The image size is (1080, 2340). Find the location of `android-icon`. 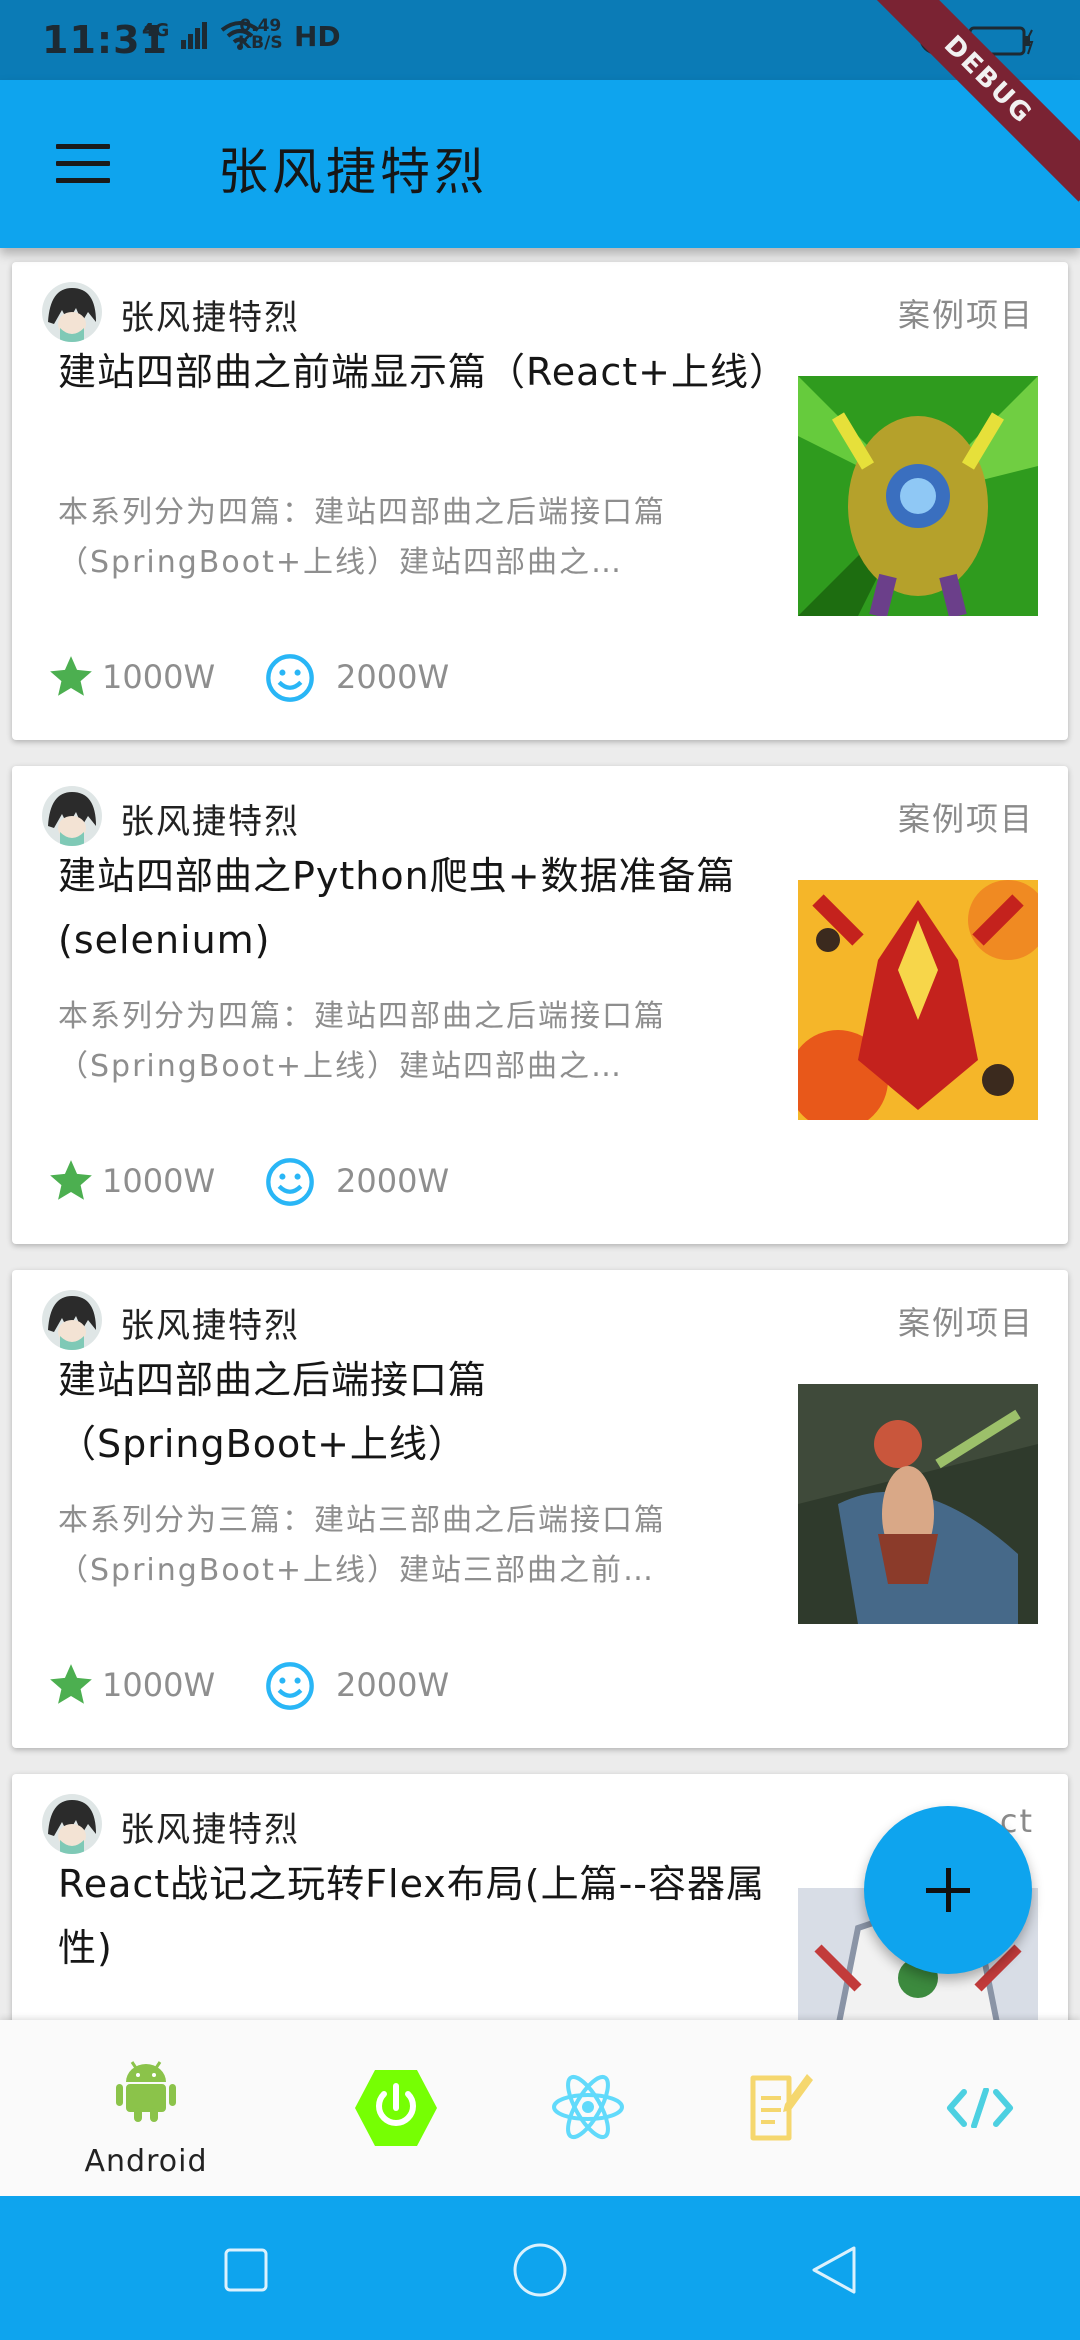

android-icon is located at coordinates (146, 2091).